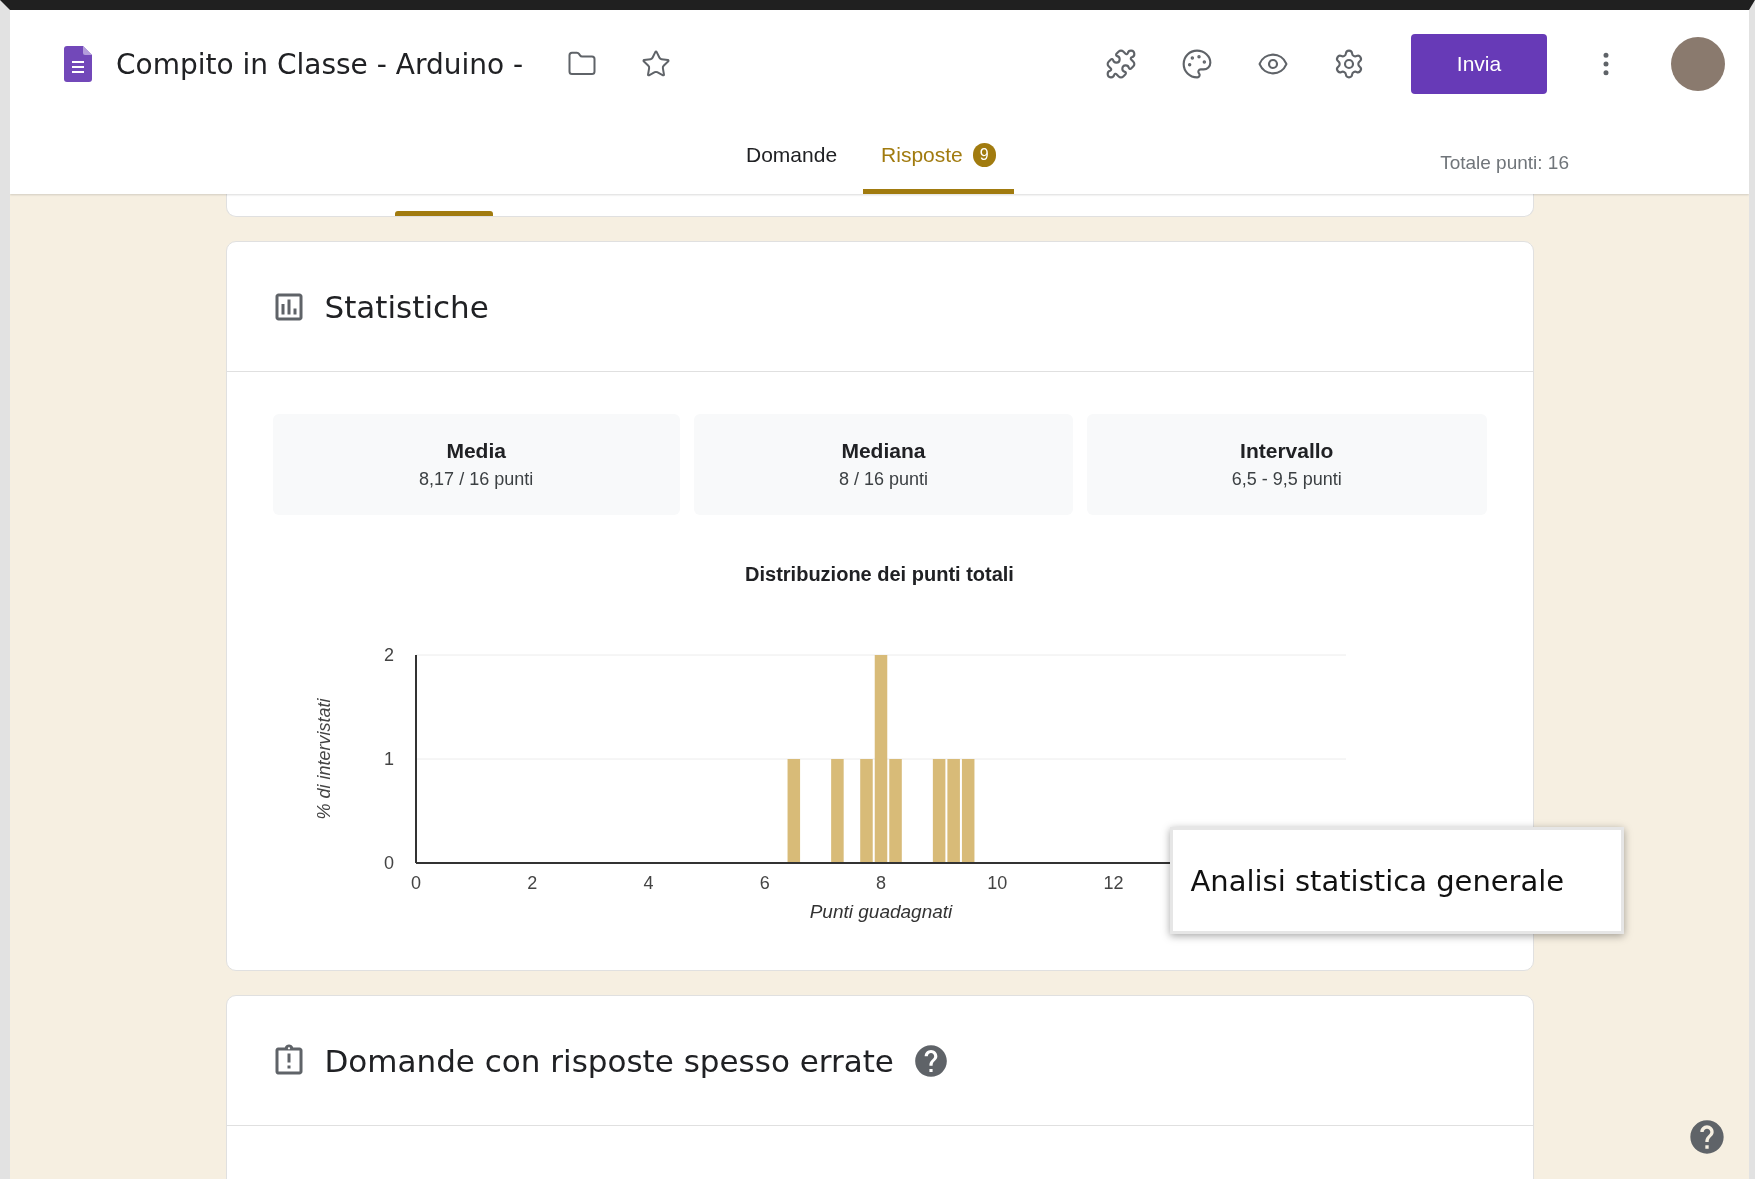 The image size is (1755, 1179). I want to click on y-tick-label: 0, so click(388, 863).